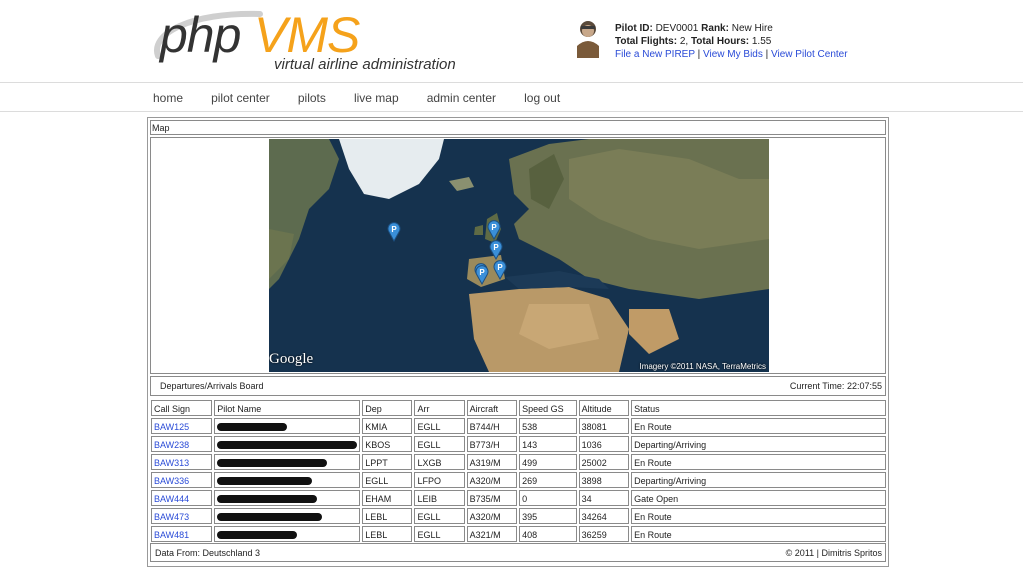 The height and width of the screenshot is (585, 1023). What do you see at coordinates (492, 408) in the screenshot?
I see `col-aircraft: Aircraft` at bounding box center [492, 408].